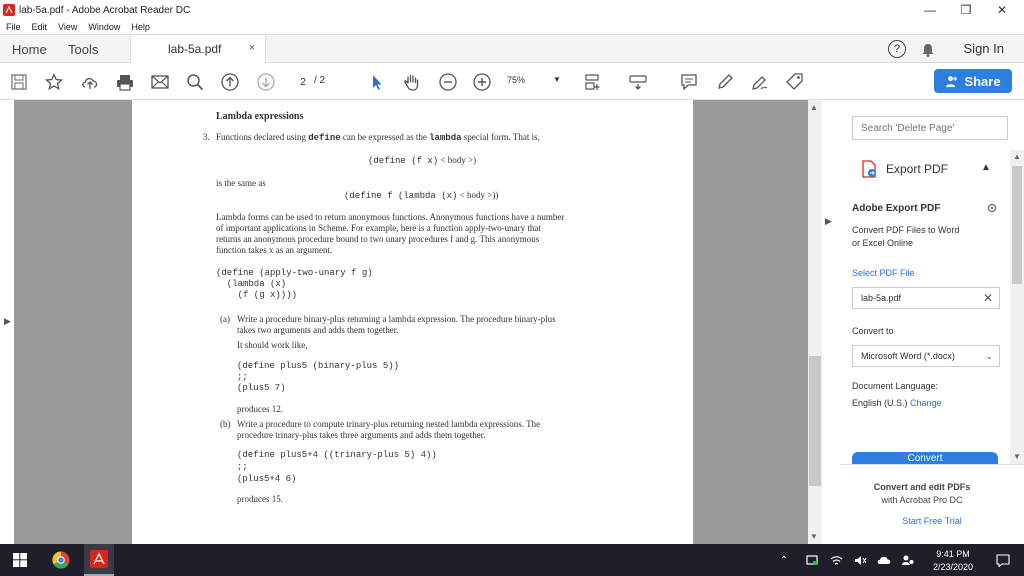  Describe the element at coordinates (897, 49) in the screenshot. I see `help-icon: ?` at that location.